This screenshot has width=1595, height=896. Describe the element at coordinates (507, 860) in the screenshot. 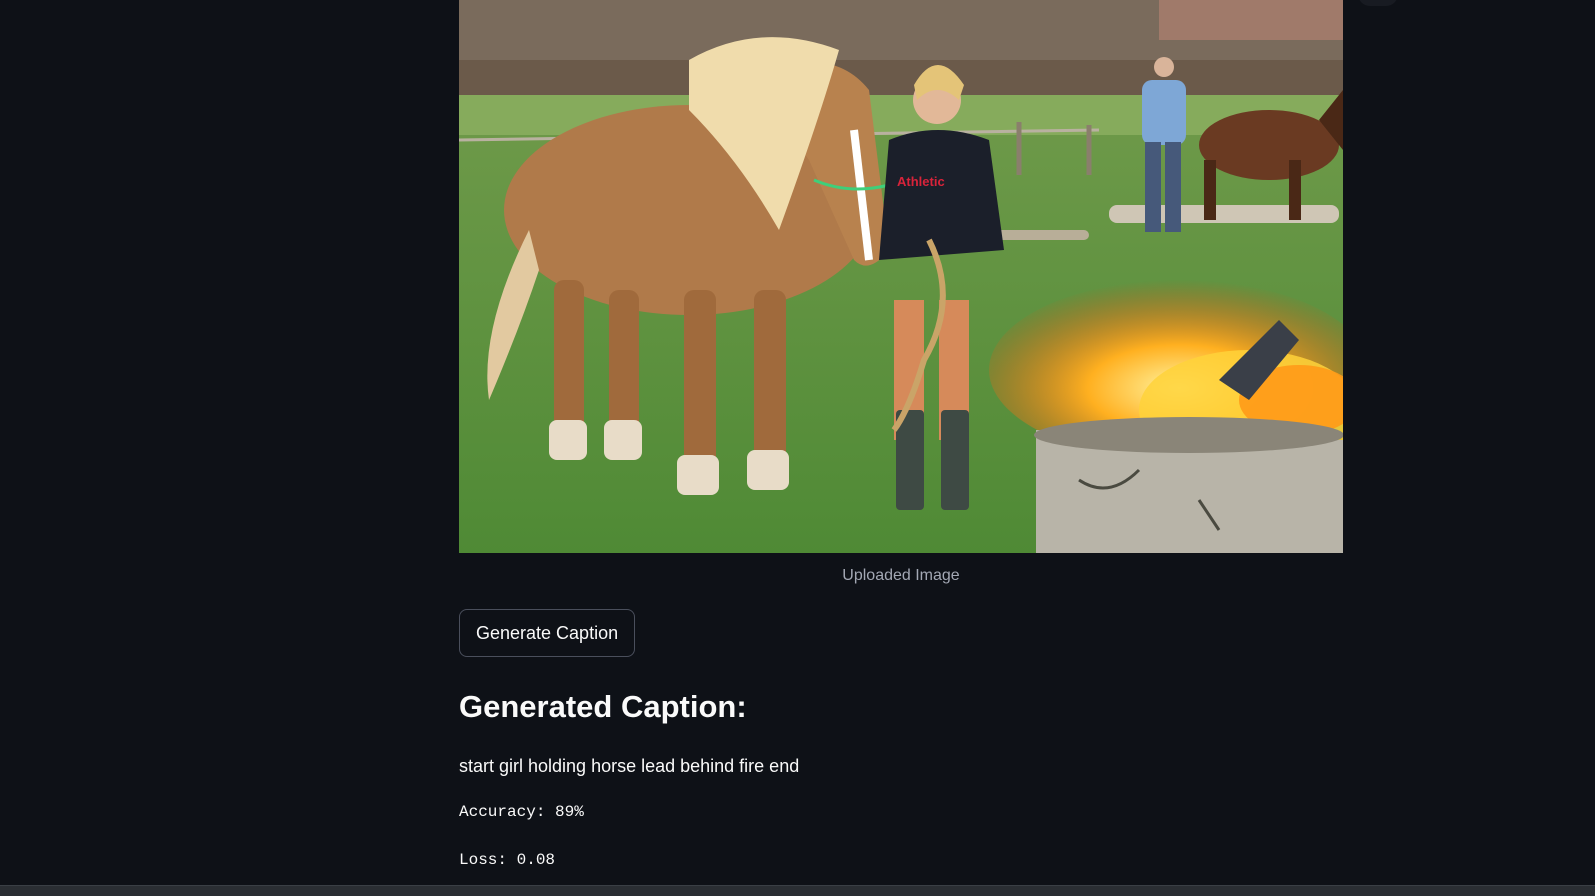

I see `loss-text: Loss: 0.08` at that location.